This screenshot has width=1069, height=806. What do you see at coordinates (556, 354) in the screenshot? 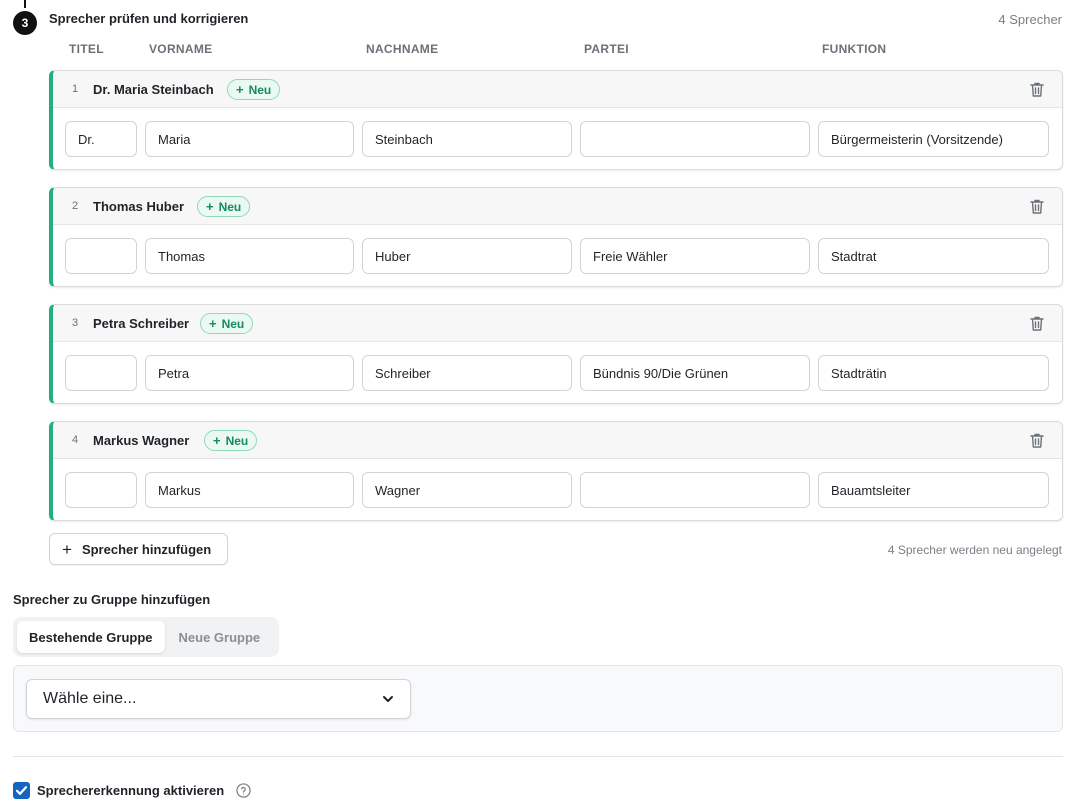
I see `speaker-card: 3 Petra Schreiber + Neu` at bounding box center [556, 354].